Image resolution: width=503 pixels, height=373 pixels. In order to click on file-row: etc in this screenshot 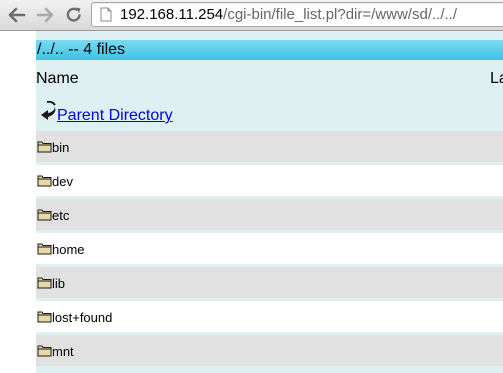, I will do `click(269, 214)`.